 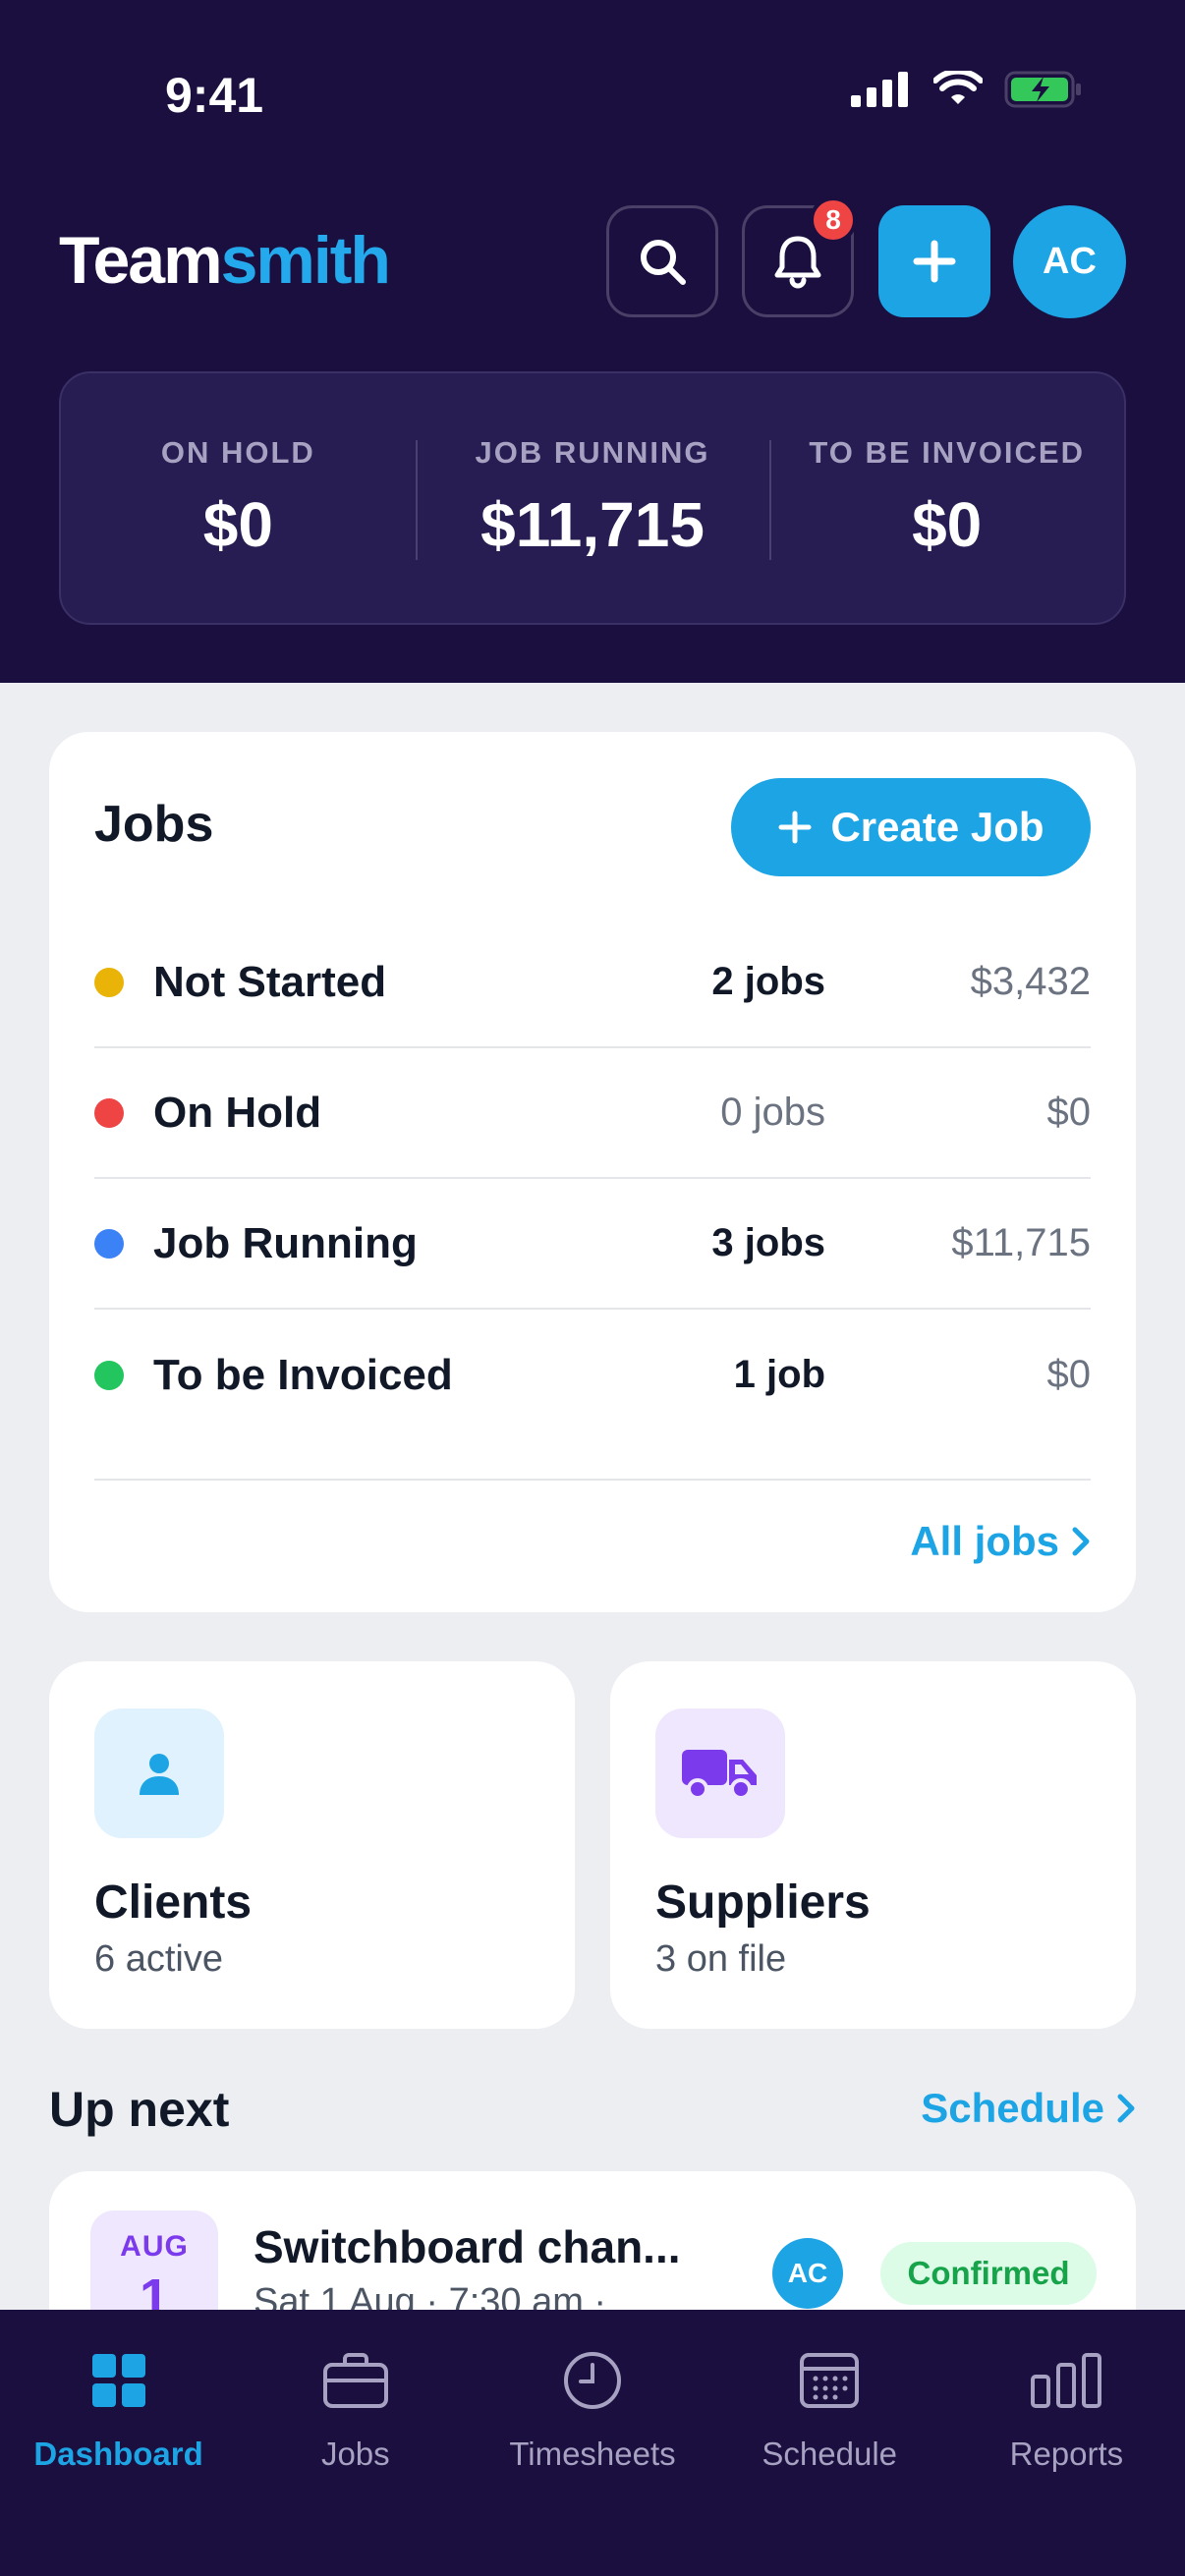 I want to click on job-status-label: To be Invoiced, so click(x=303, y=1374).